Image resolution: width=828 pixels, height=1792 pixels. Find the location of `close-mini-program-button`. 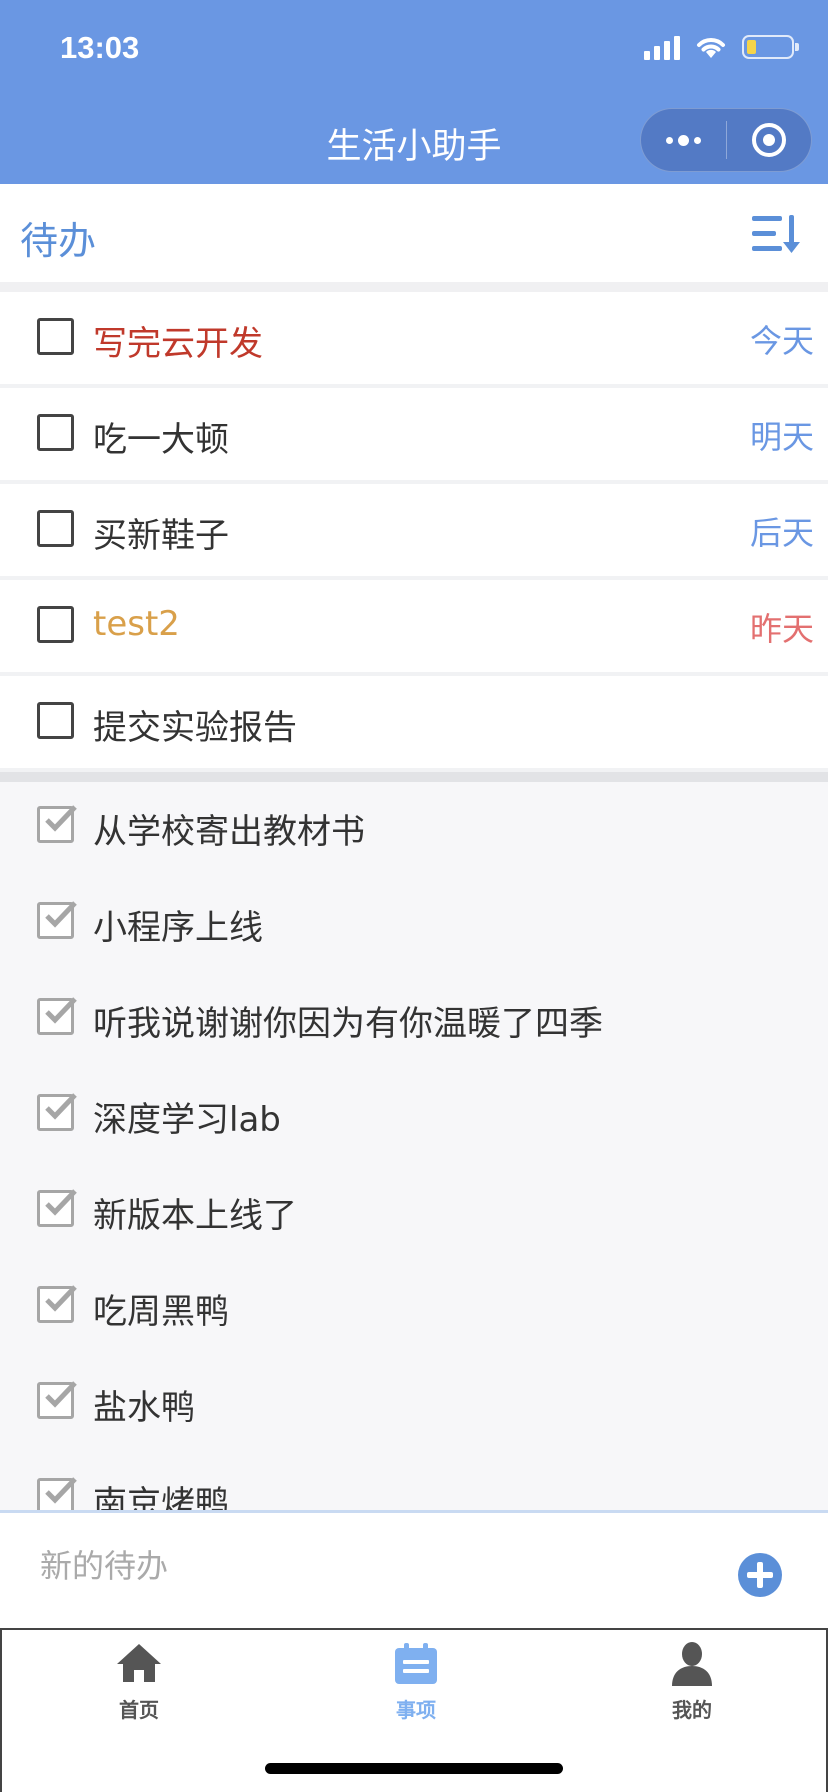

close-mini-program-button is located at coordinates (769, 140).